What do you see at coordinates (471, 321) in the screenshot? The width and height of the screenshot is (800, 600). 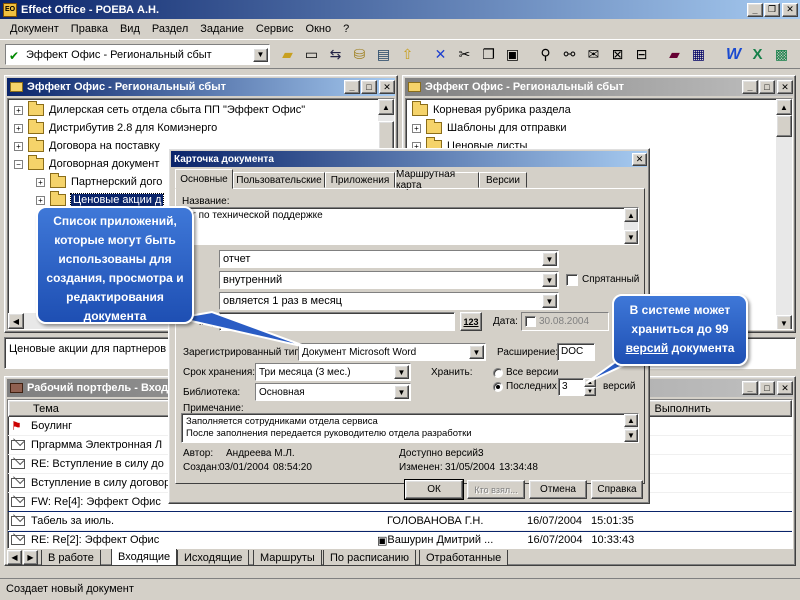 I see `auto-number-button: 123` at bounding box center [471, 321].